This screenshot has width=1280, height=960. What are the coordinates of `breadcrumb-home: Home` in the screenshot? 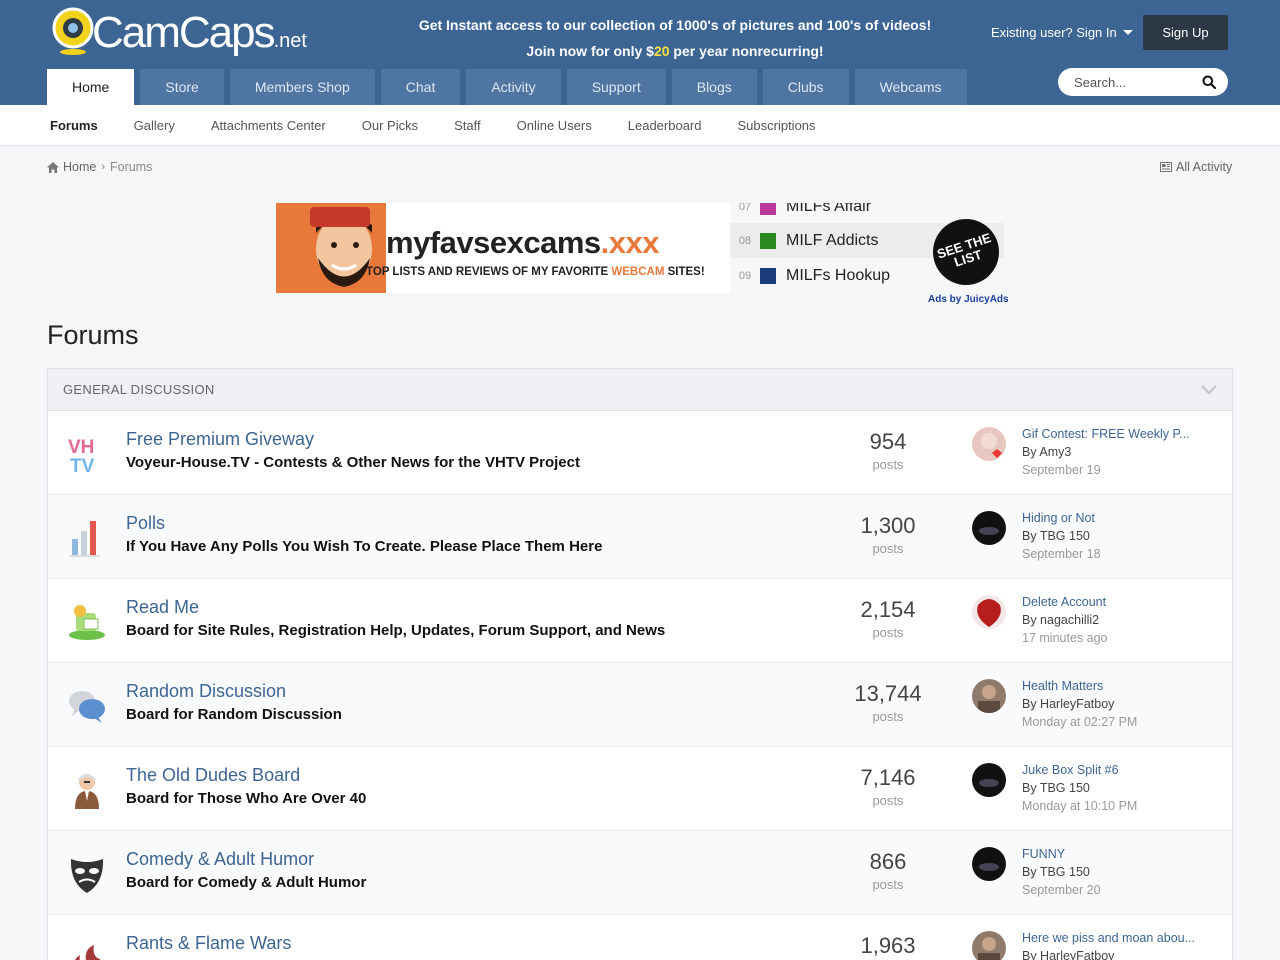 It's located at (71, 167).